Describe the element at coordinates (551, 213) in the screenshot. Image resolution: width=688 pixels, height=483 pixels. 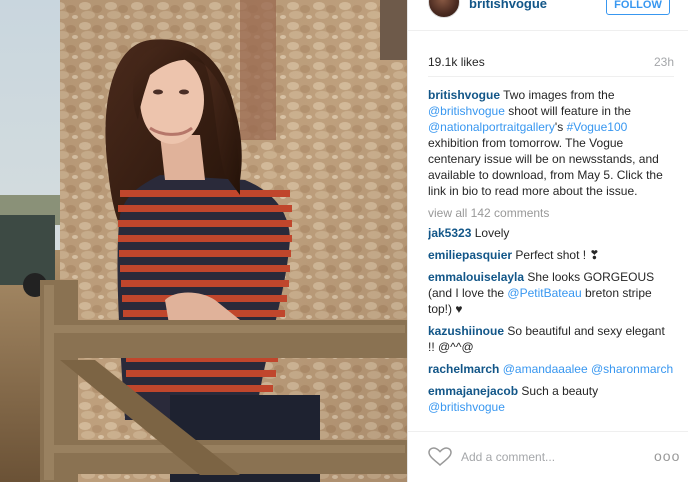
I see `view-all-comments-link: view all 142 comments` at that location.